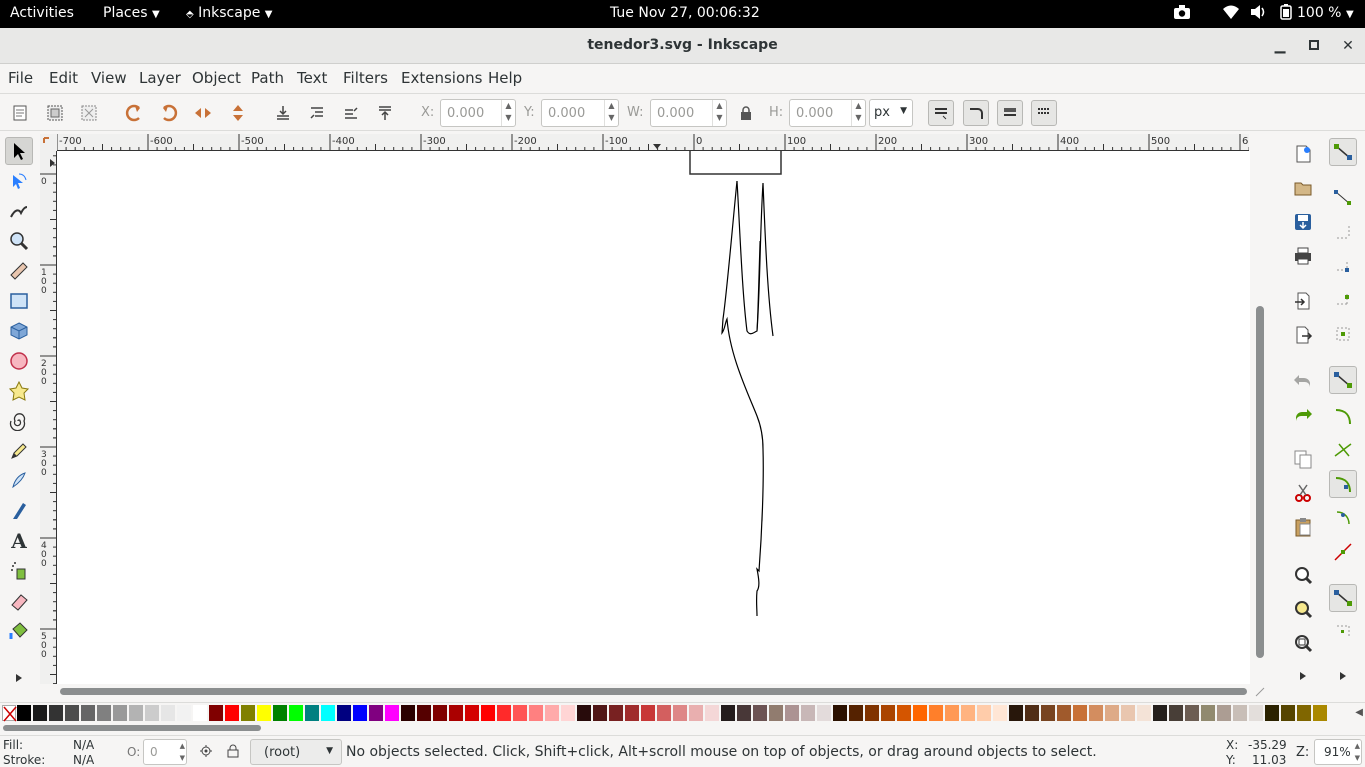 The height and width of the screenshot is (767, 1365). What do you see at coordinates (1303, 493) in the screenshot?
I see `cut-icon` at bounding box center [1303, 493].